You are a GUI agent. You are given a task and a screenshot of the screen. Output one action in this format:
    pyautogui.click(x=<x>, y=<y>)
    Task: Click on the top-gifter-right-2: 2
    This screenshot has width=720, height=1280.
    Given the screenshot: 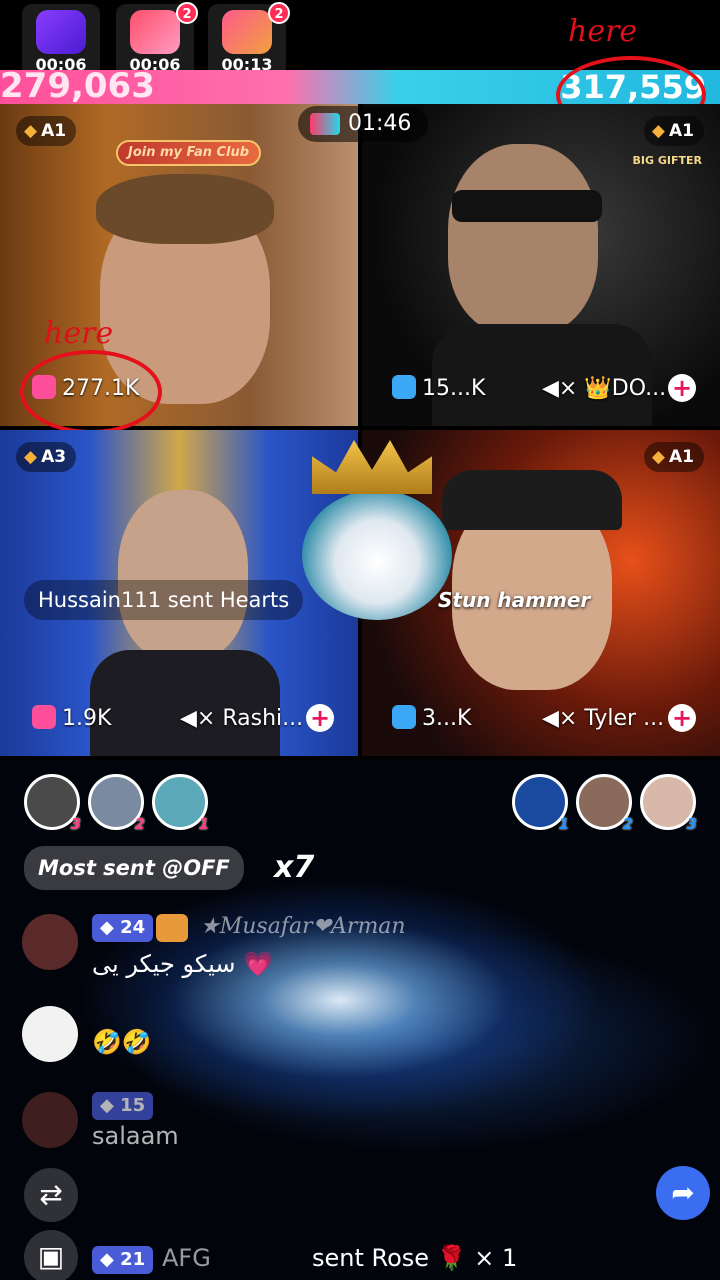 What is the action you would take?
    pyautogui.click(x=604, y=803)
    